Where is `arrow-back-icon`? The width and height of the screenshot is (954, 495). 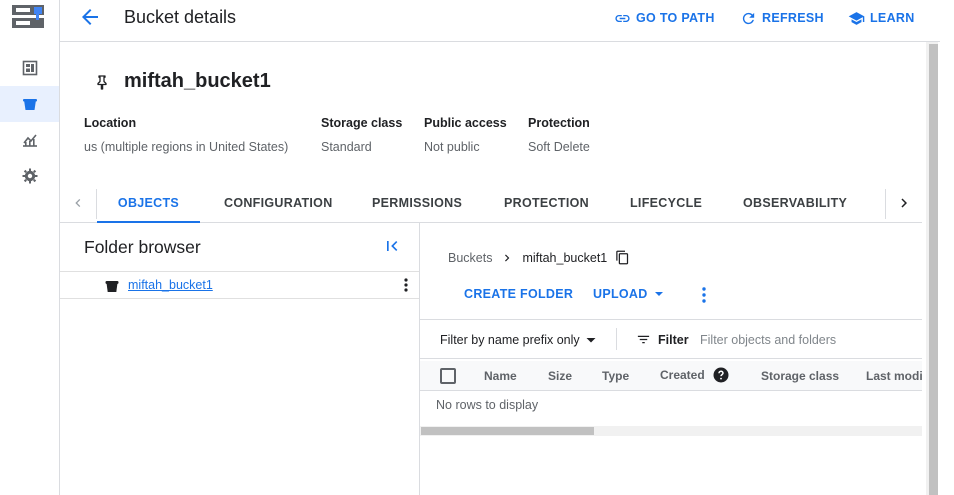
arrow-back-icon is located at coordinates (90, 17).